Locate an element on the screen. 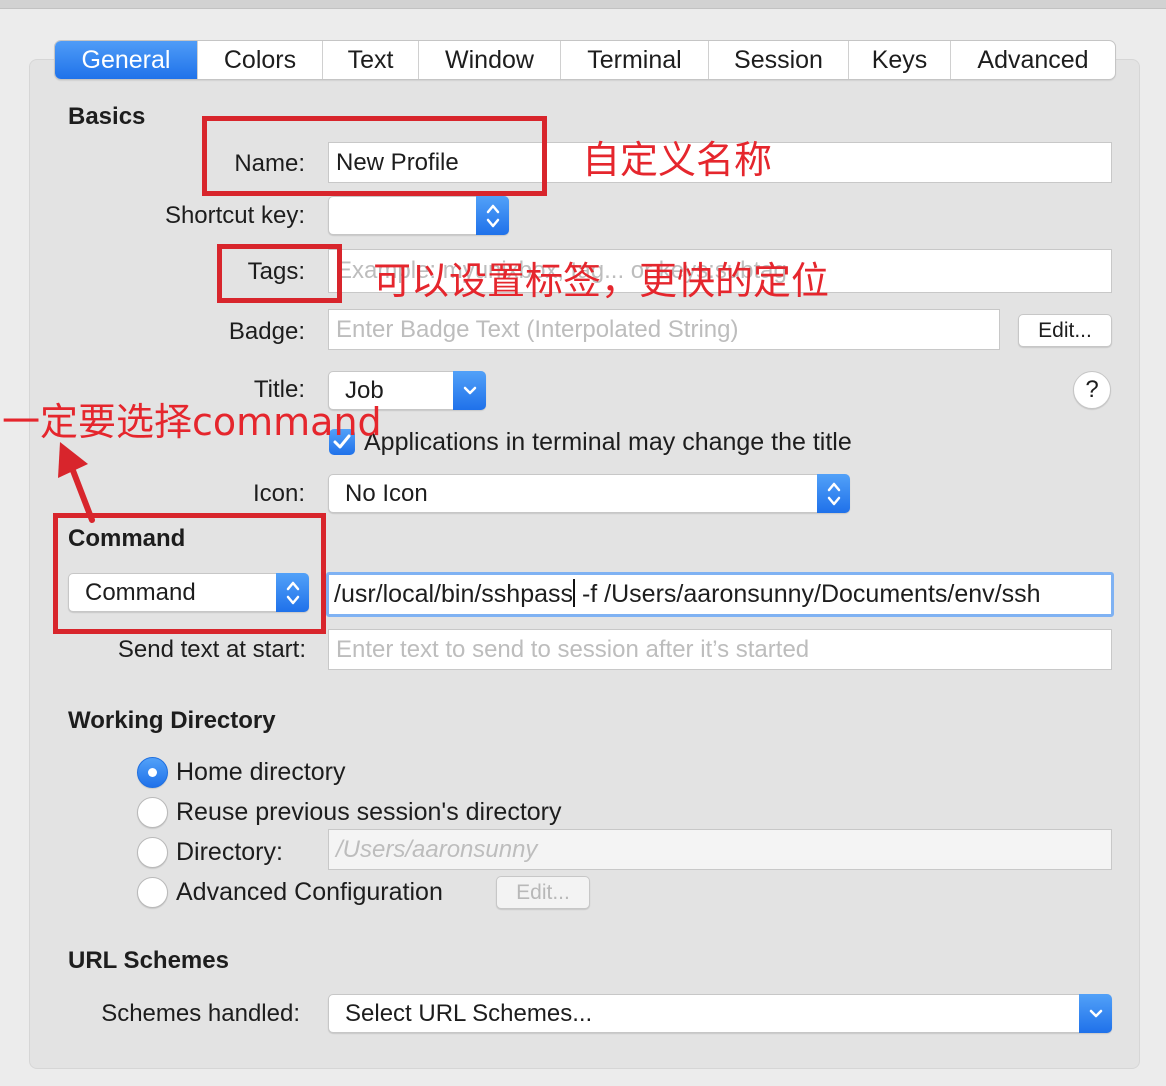  basics-heading: Basics is located at coordinates (107, 116).